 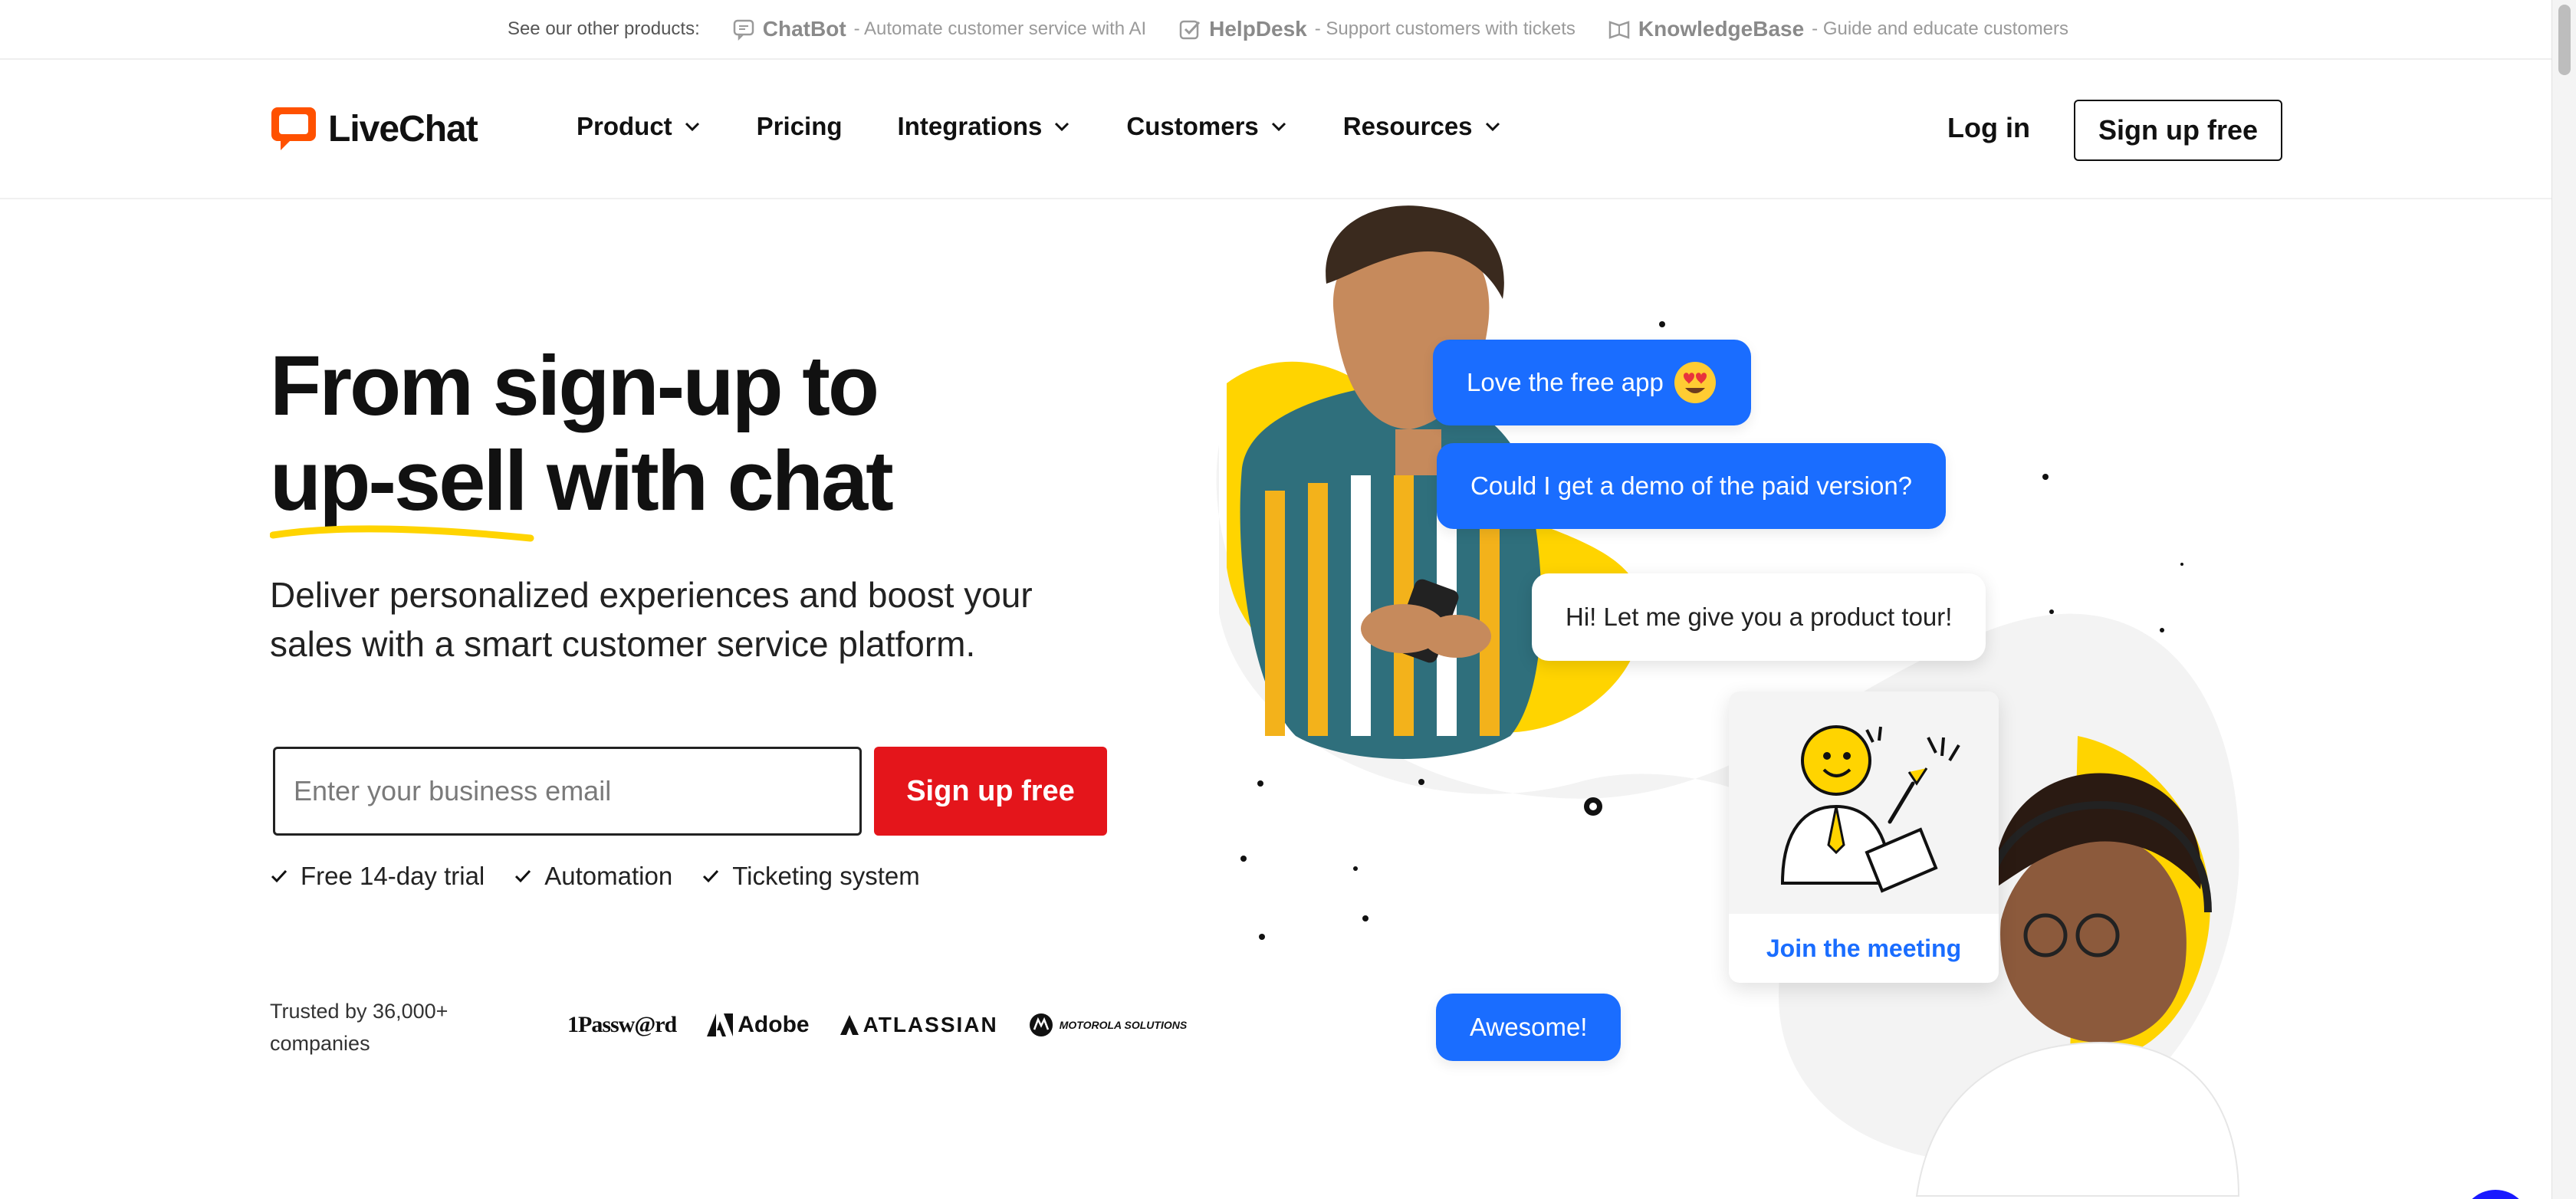 I want to click on signup-button-hero: Sign up free, so click(x=991, y=791).